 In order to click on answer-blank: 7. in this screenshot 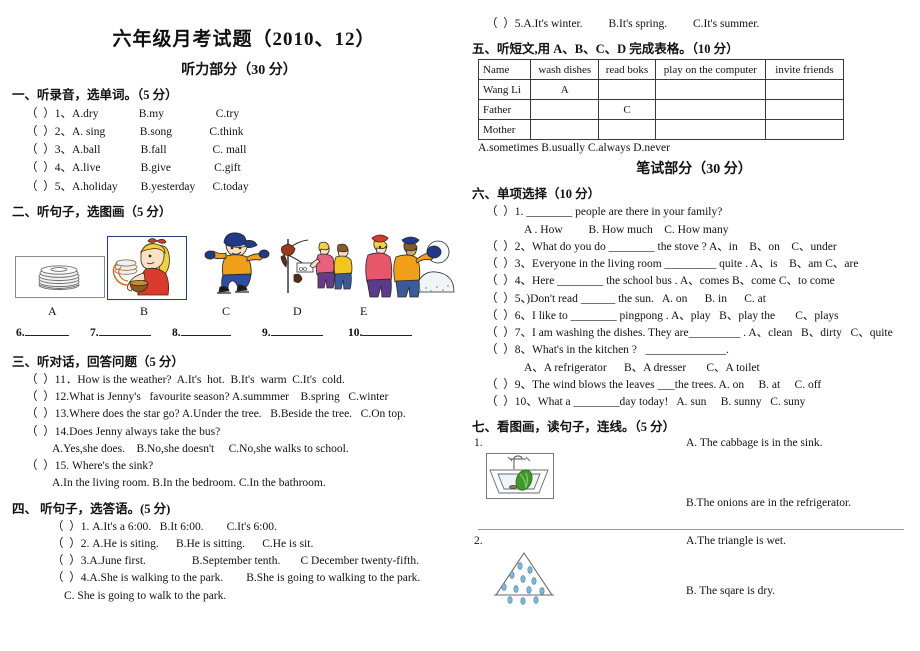, I will do `click(120, 331)`.